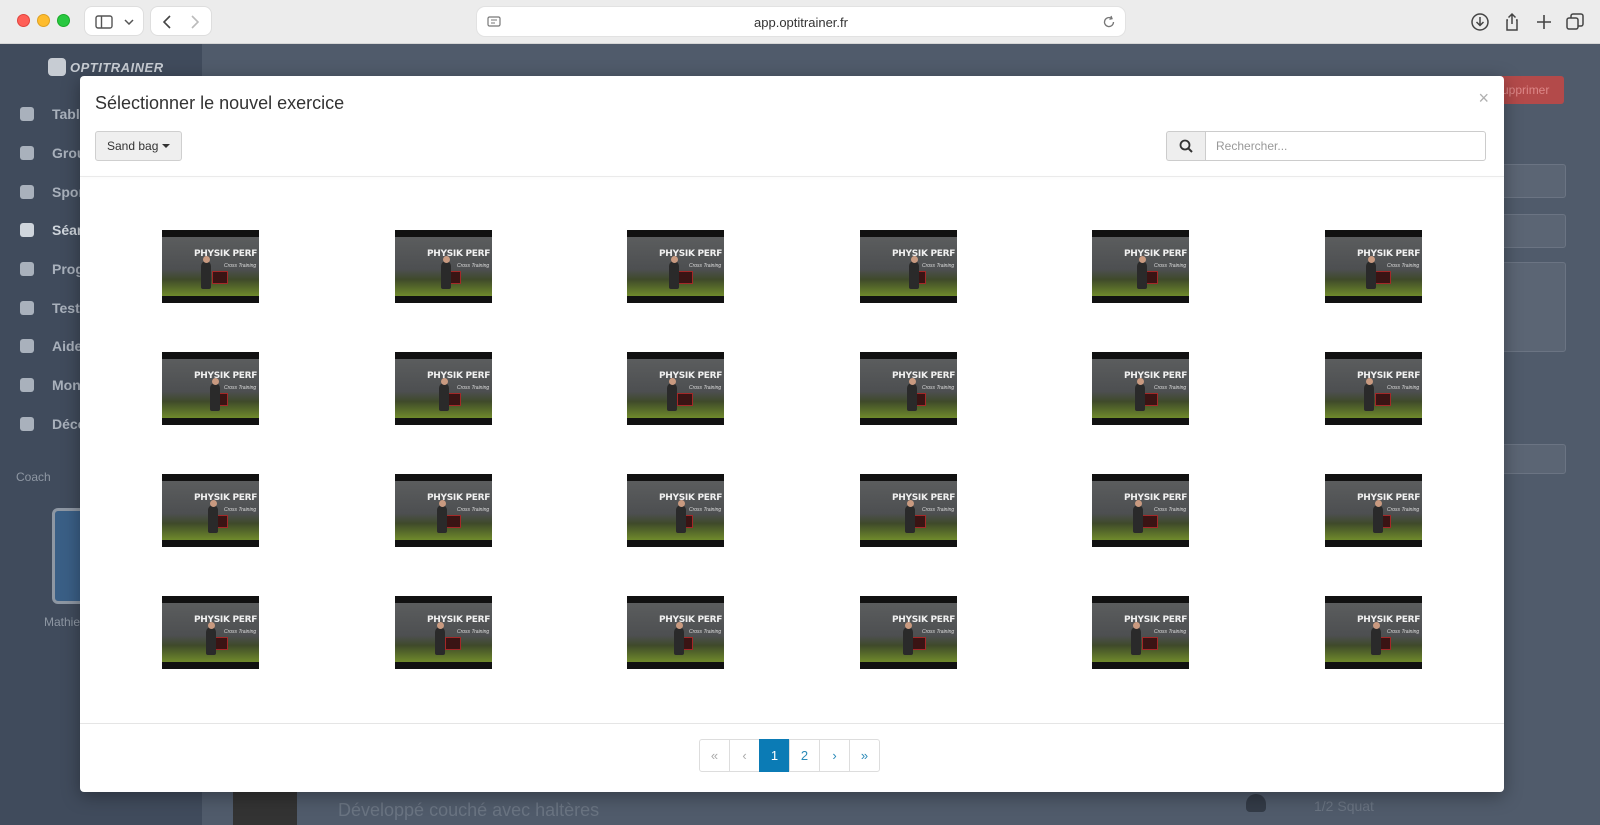 The width and height of the screenshot is (1600, 825). I want to click on close-icon: ×, so click(1483, 98).